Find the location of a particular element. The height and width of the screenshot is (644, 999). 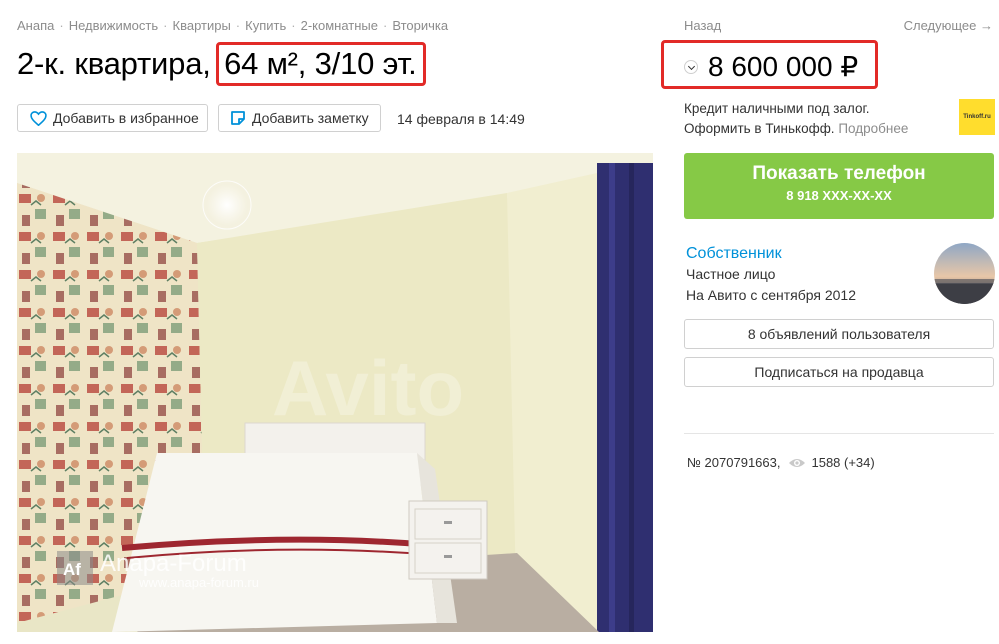

breadcrumb-item-buy: Купить is located at coordinates (265, 25).